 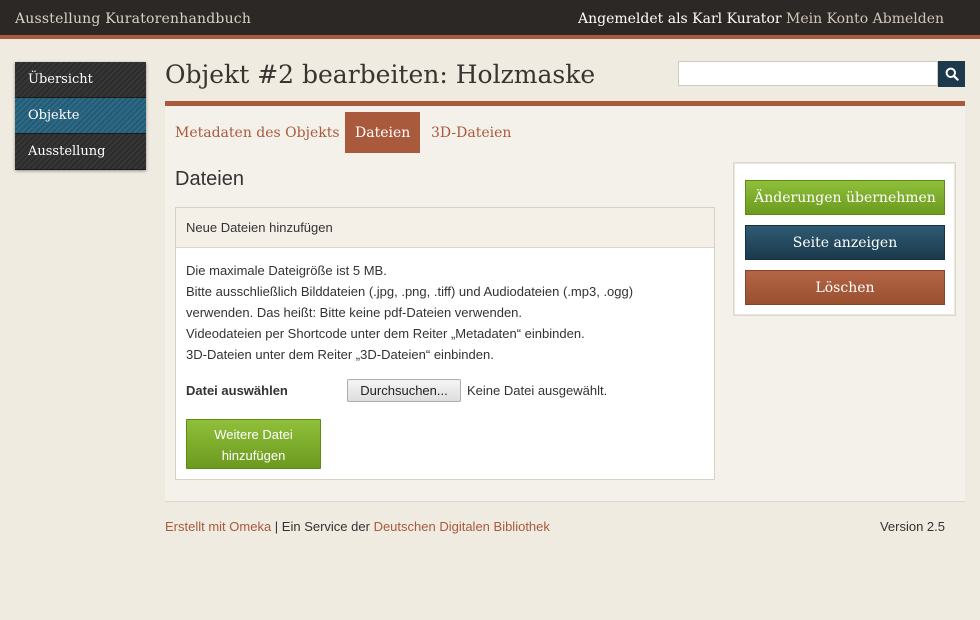 What do you see at coordinates (845, 197) in the screenshot?
I see `save-changes-button: Änderungen übernehmen` at bounding box center [845, 197].